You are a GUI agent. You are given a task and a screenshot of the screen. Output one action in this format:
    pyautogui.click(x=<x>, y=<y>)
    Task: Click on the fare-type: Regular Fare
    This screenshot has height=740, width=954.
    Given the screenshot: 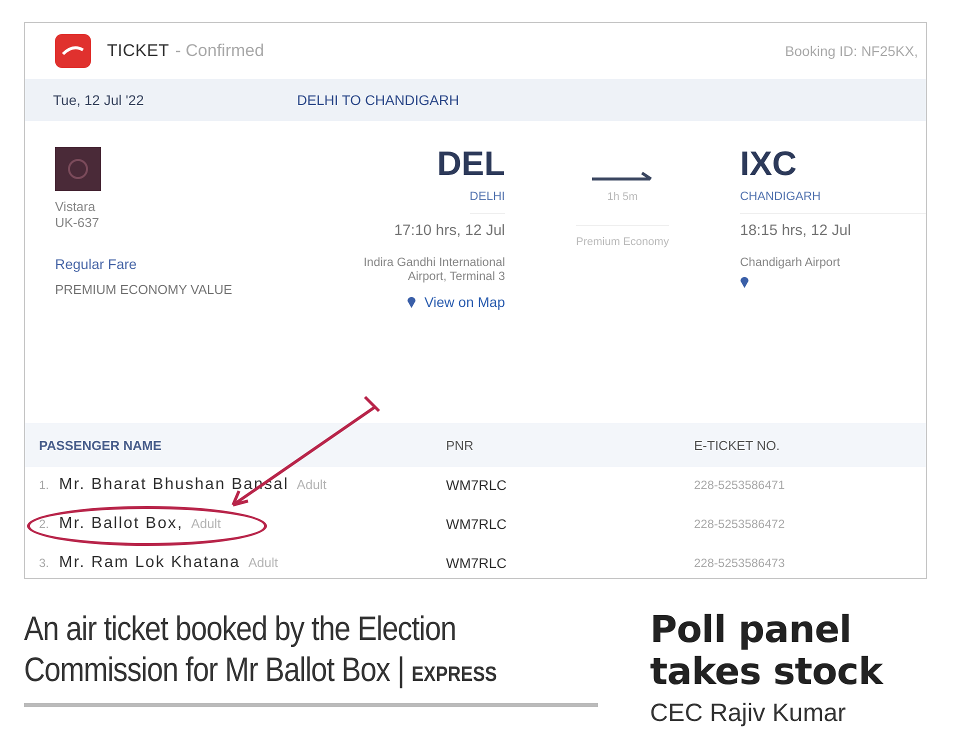 What is the action you would take?
    pyautogui.click(x=96, y=264)
    